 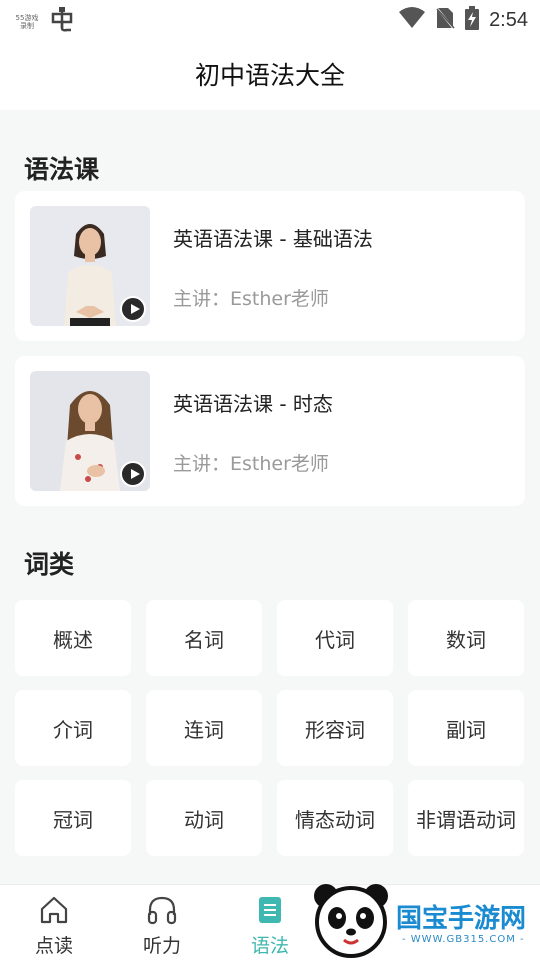 What do you see at coordinates (270, 910) in the screenshot?
I see `list-icon` at bounding box center [270, 910].